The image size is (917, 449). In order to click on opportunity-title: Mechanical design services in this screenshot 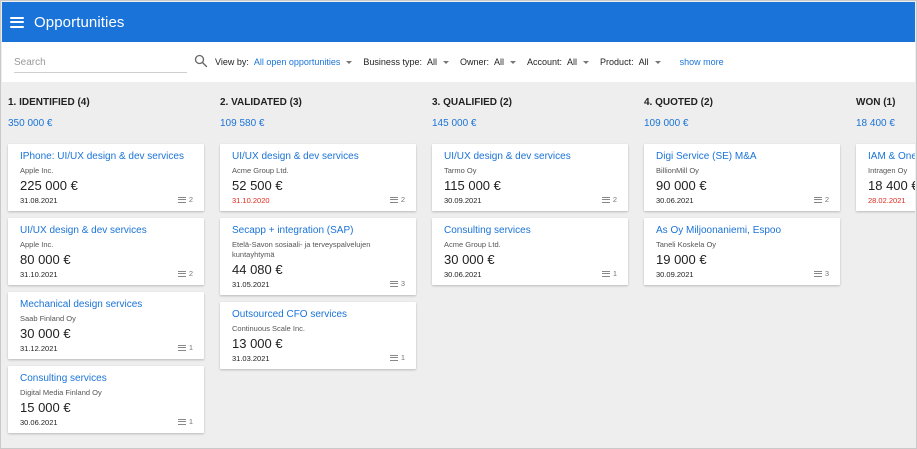, I will do `click(81, 304)`.